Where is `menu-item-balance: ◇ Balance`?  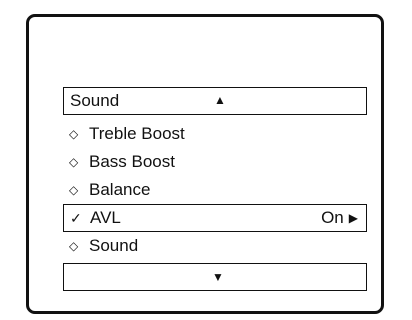
menu-item-balance: ◇ Balance is located at coordinates (215, 190).